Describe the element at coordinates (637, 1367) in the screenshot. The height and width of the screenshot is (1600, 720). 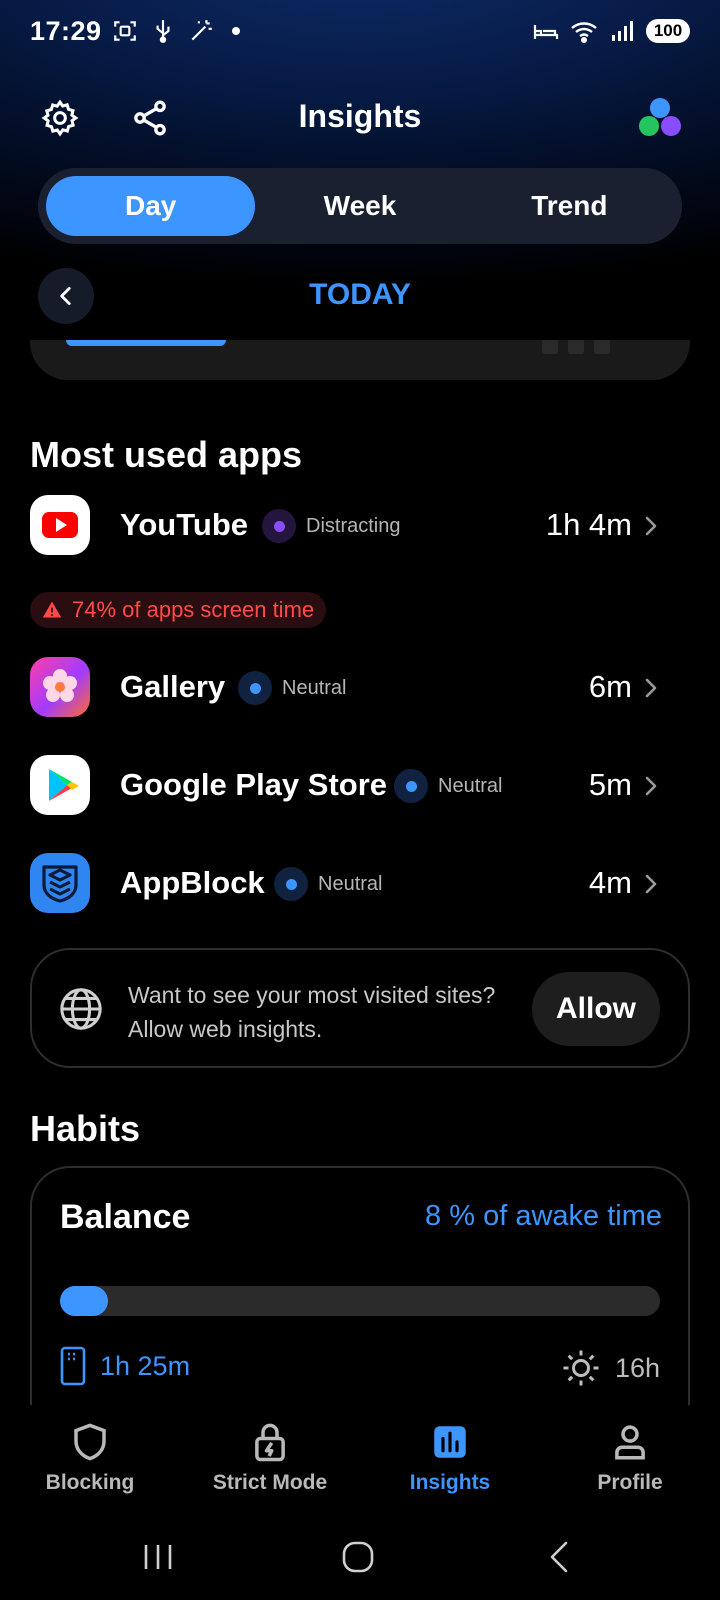
I see `awake-time-value: 16h` at that location.